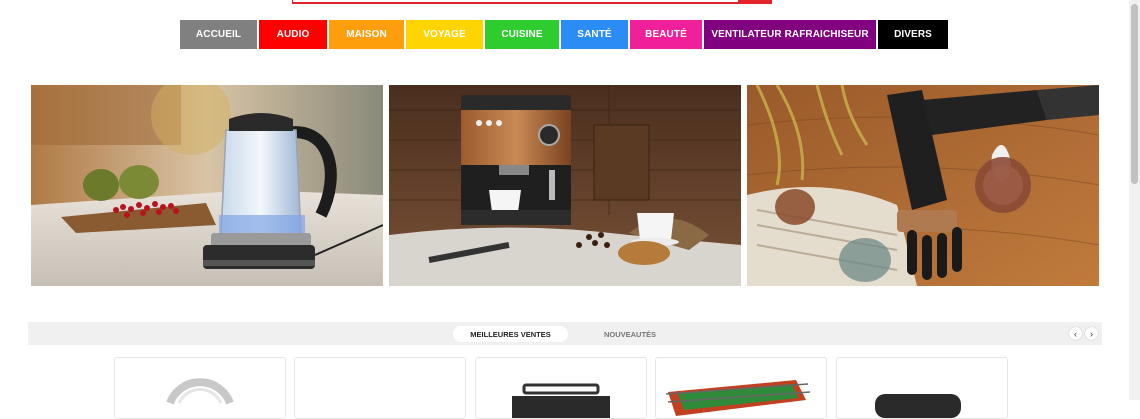  Describe the element at coordinates (366, 34) in the screenshot. I see `nav-item-maison: MAISON` at that location.